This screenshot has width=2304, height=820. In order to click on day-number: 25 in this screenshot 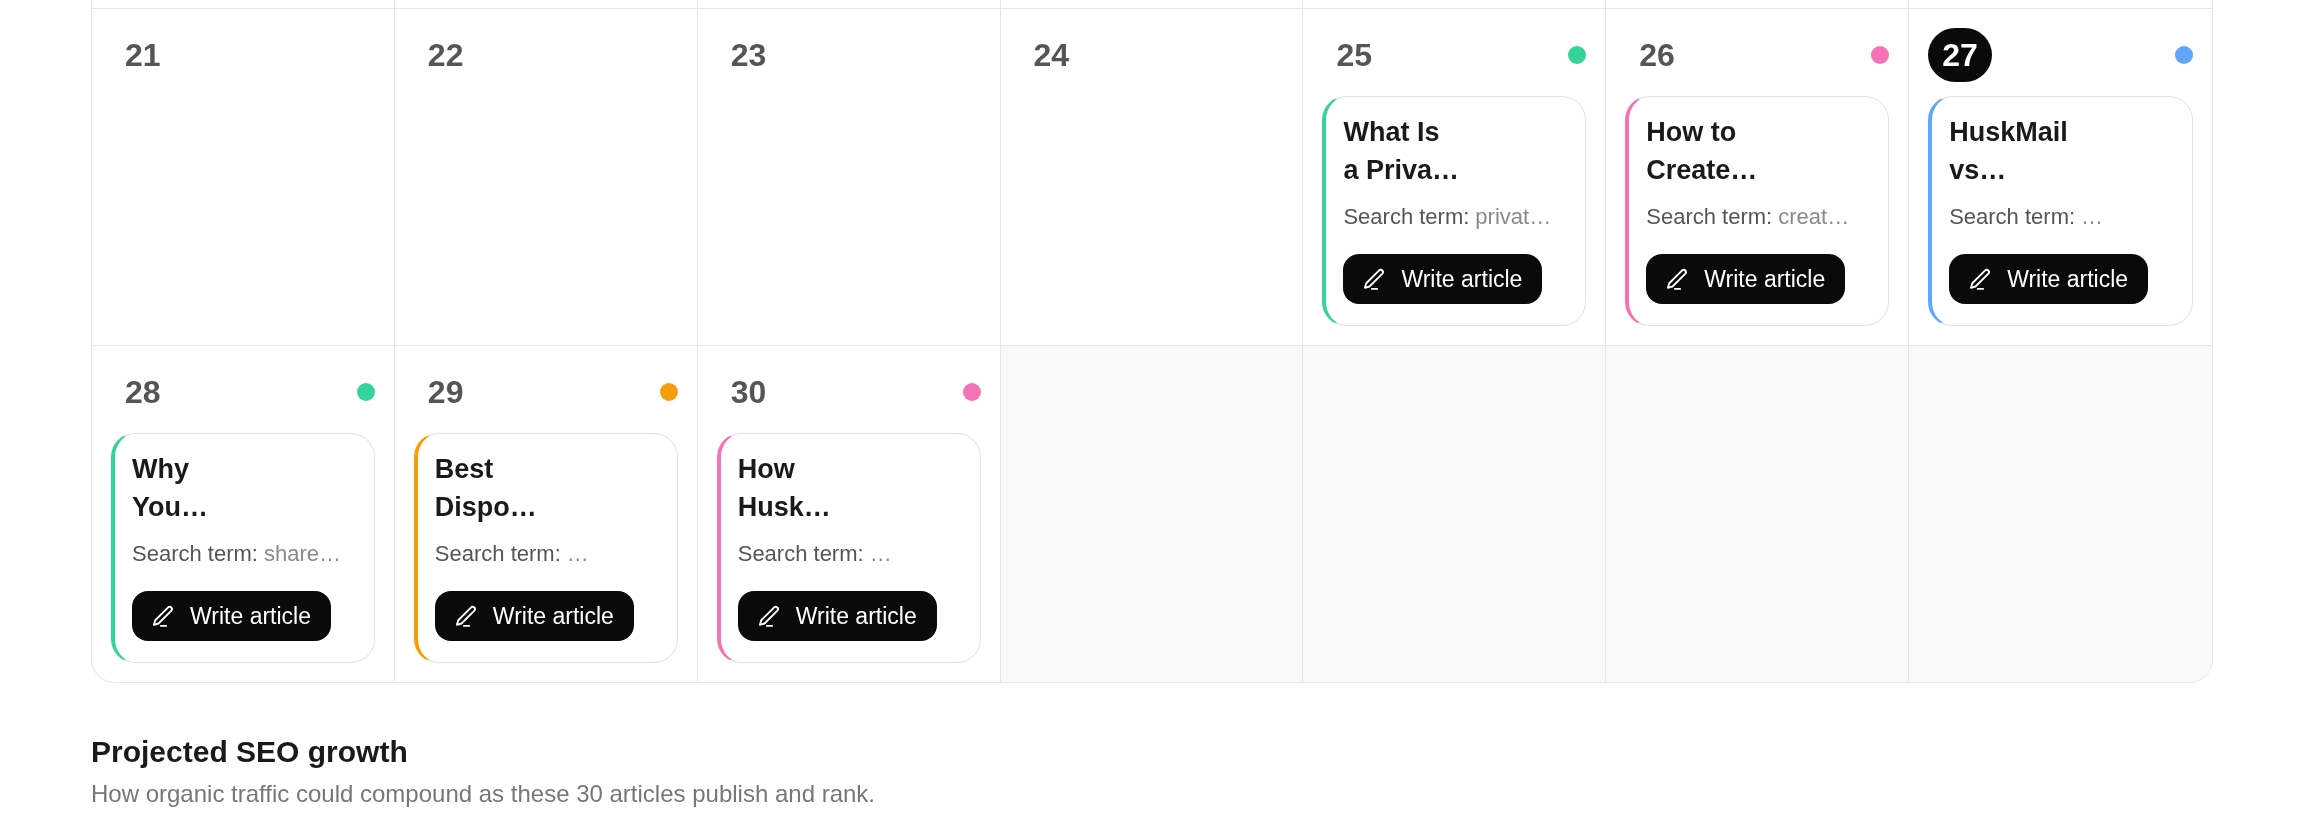, I will do `click(1354, 55)`.